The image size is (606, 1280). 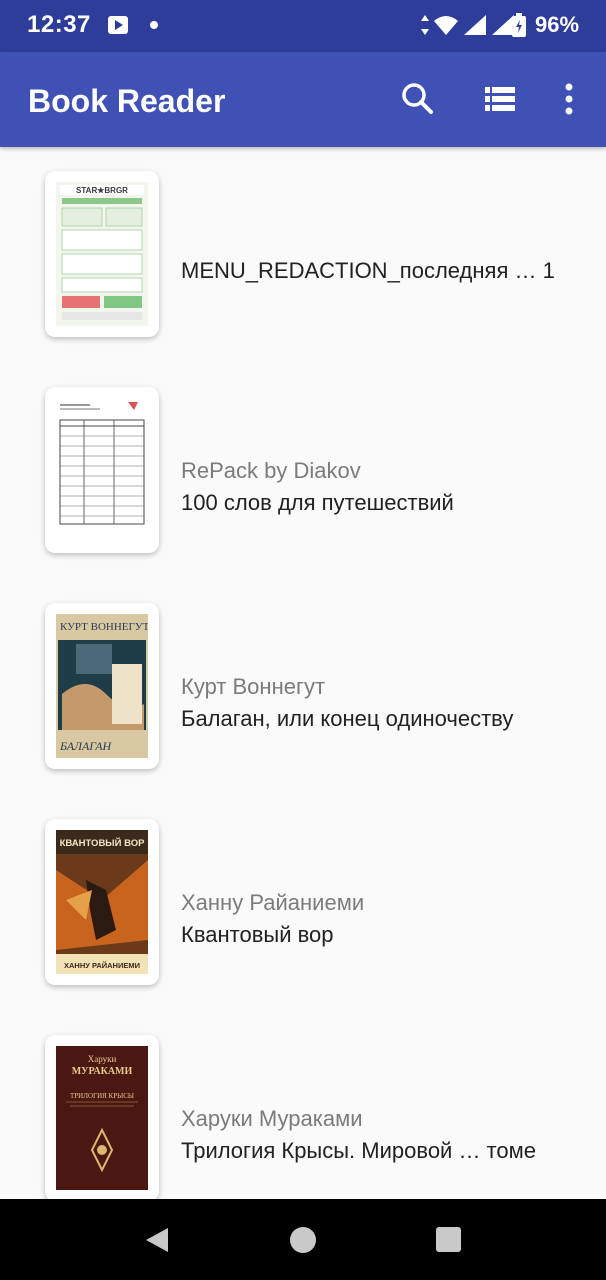 What do you see at coordinates (86, 746) in the screenshot?
I see `cover-title-text: БАЛАГАН` at bounding box center [86, 746].